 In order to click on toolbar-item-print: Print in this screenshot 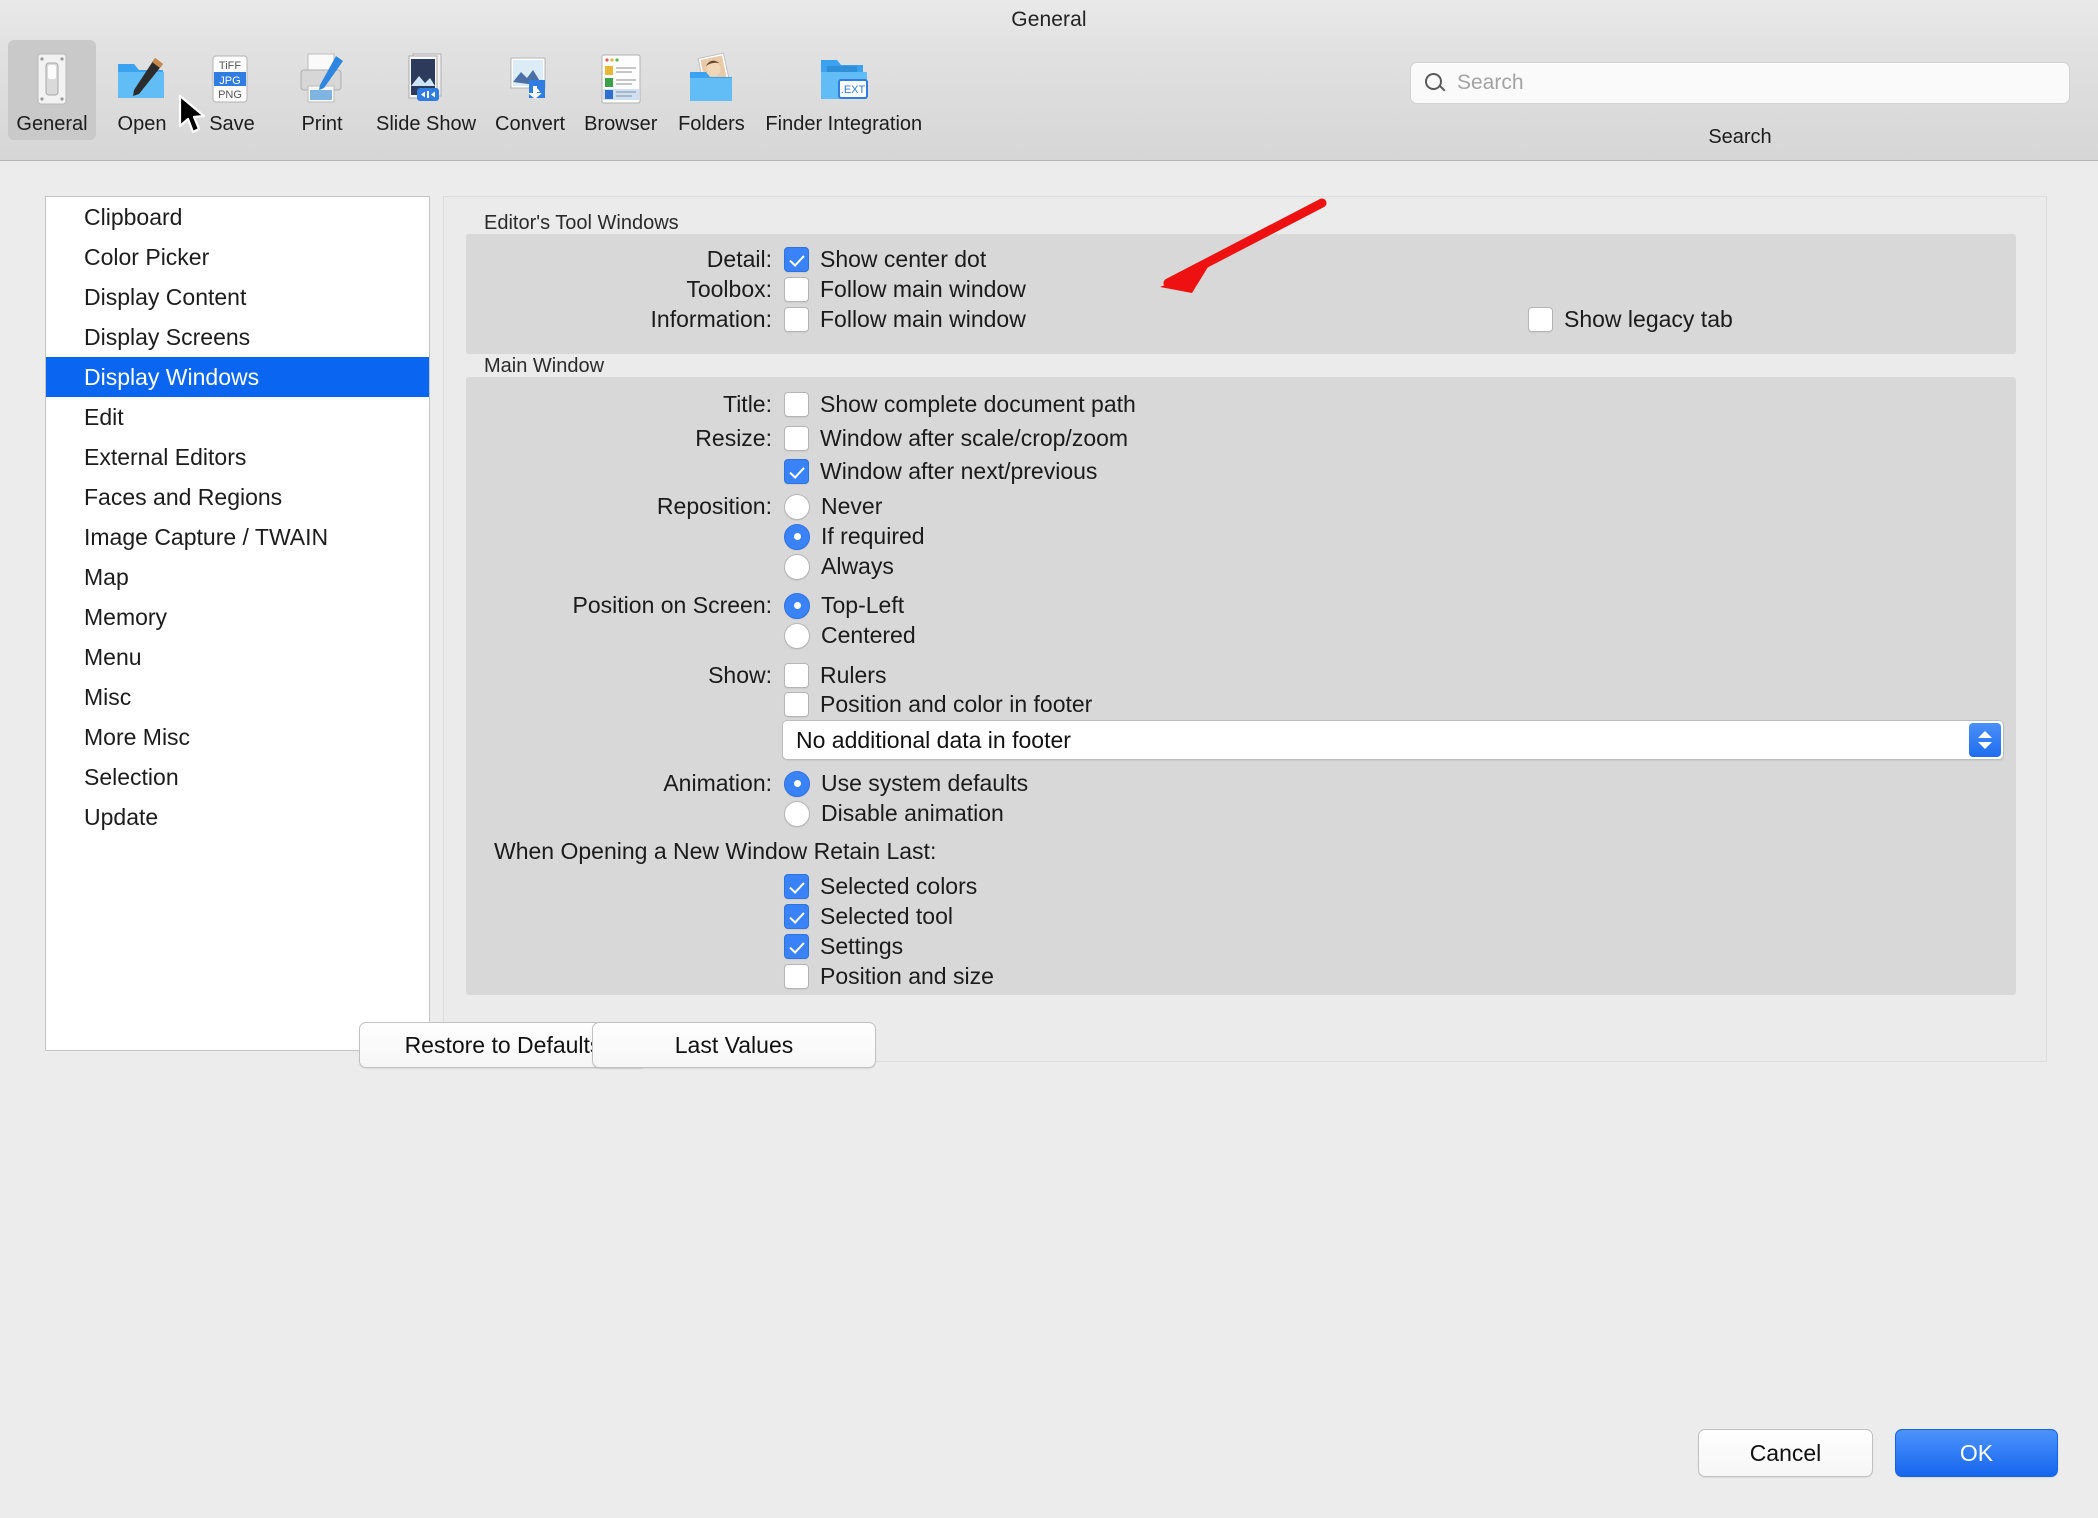, I will do `click(322, 90)`.